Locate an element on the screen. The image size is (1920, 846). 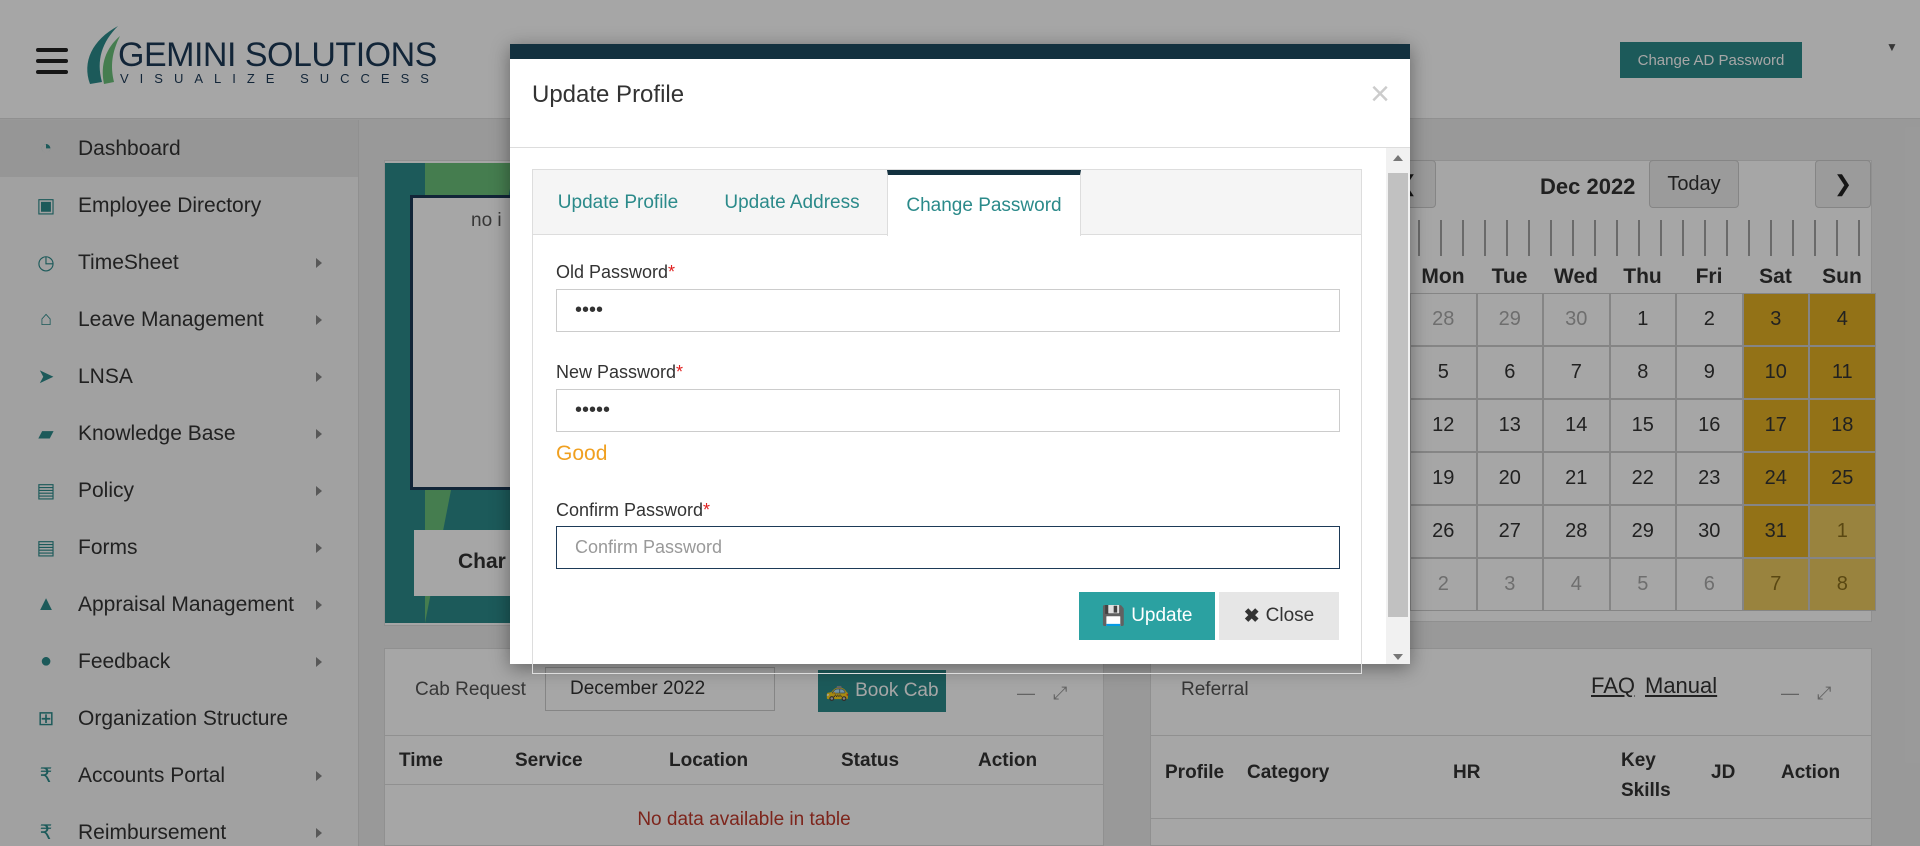
save-icon: 💾 is located at coordinates (1113, 616).